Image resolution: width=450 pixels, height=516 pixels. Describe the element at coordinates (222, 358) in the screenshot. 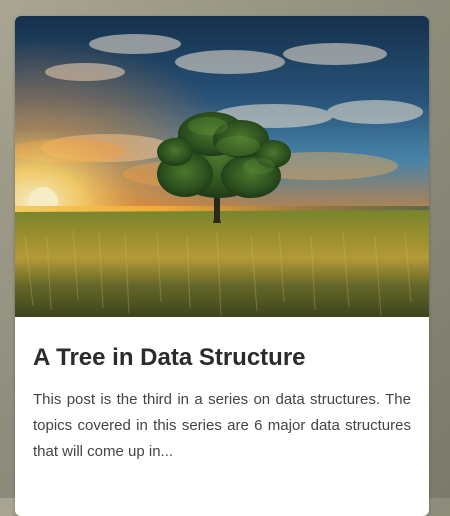

I see `post-title: A Tree in Data Structure` at that location.